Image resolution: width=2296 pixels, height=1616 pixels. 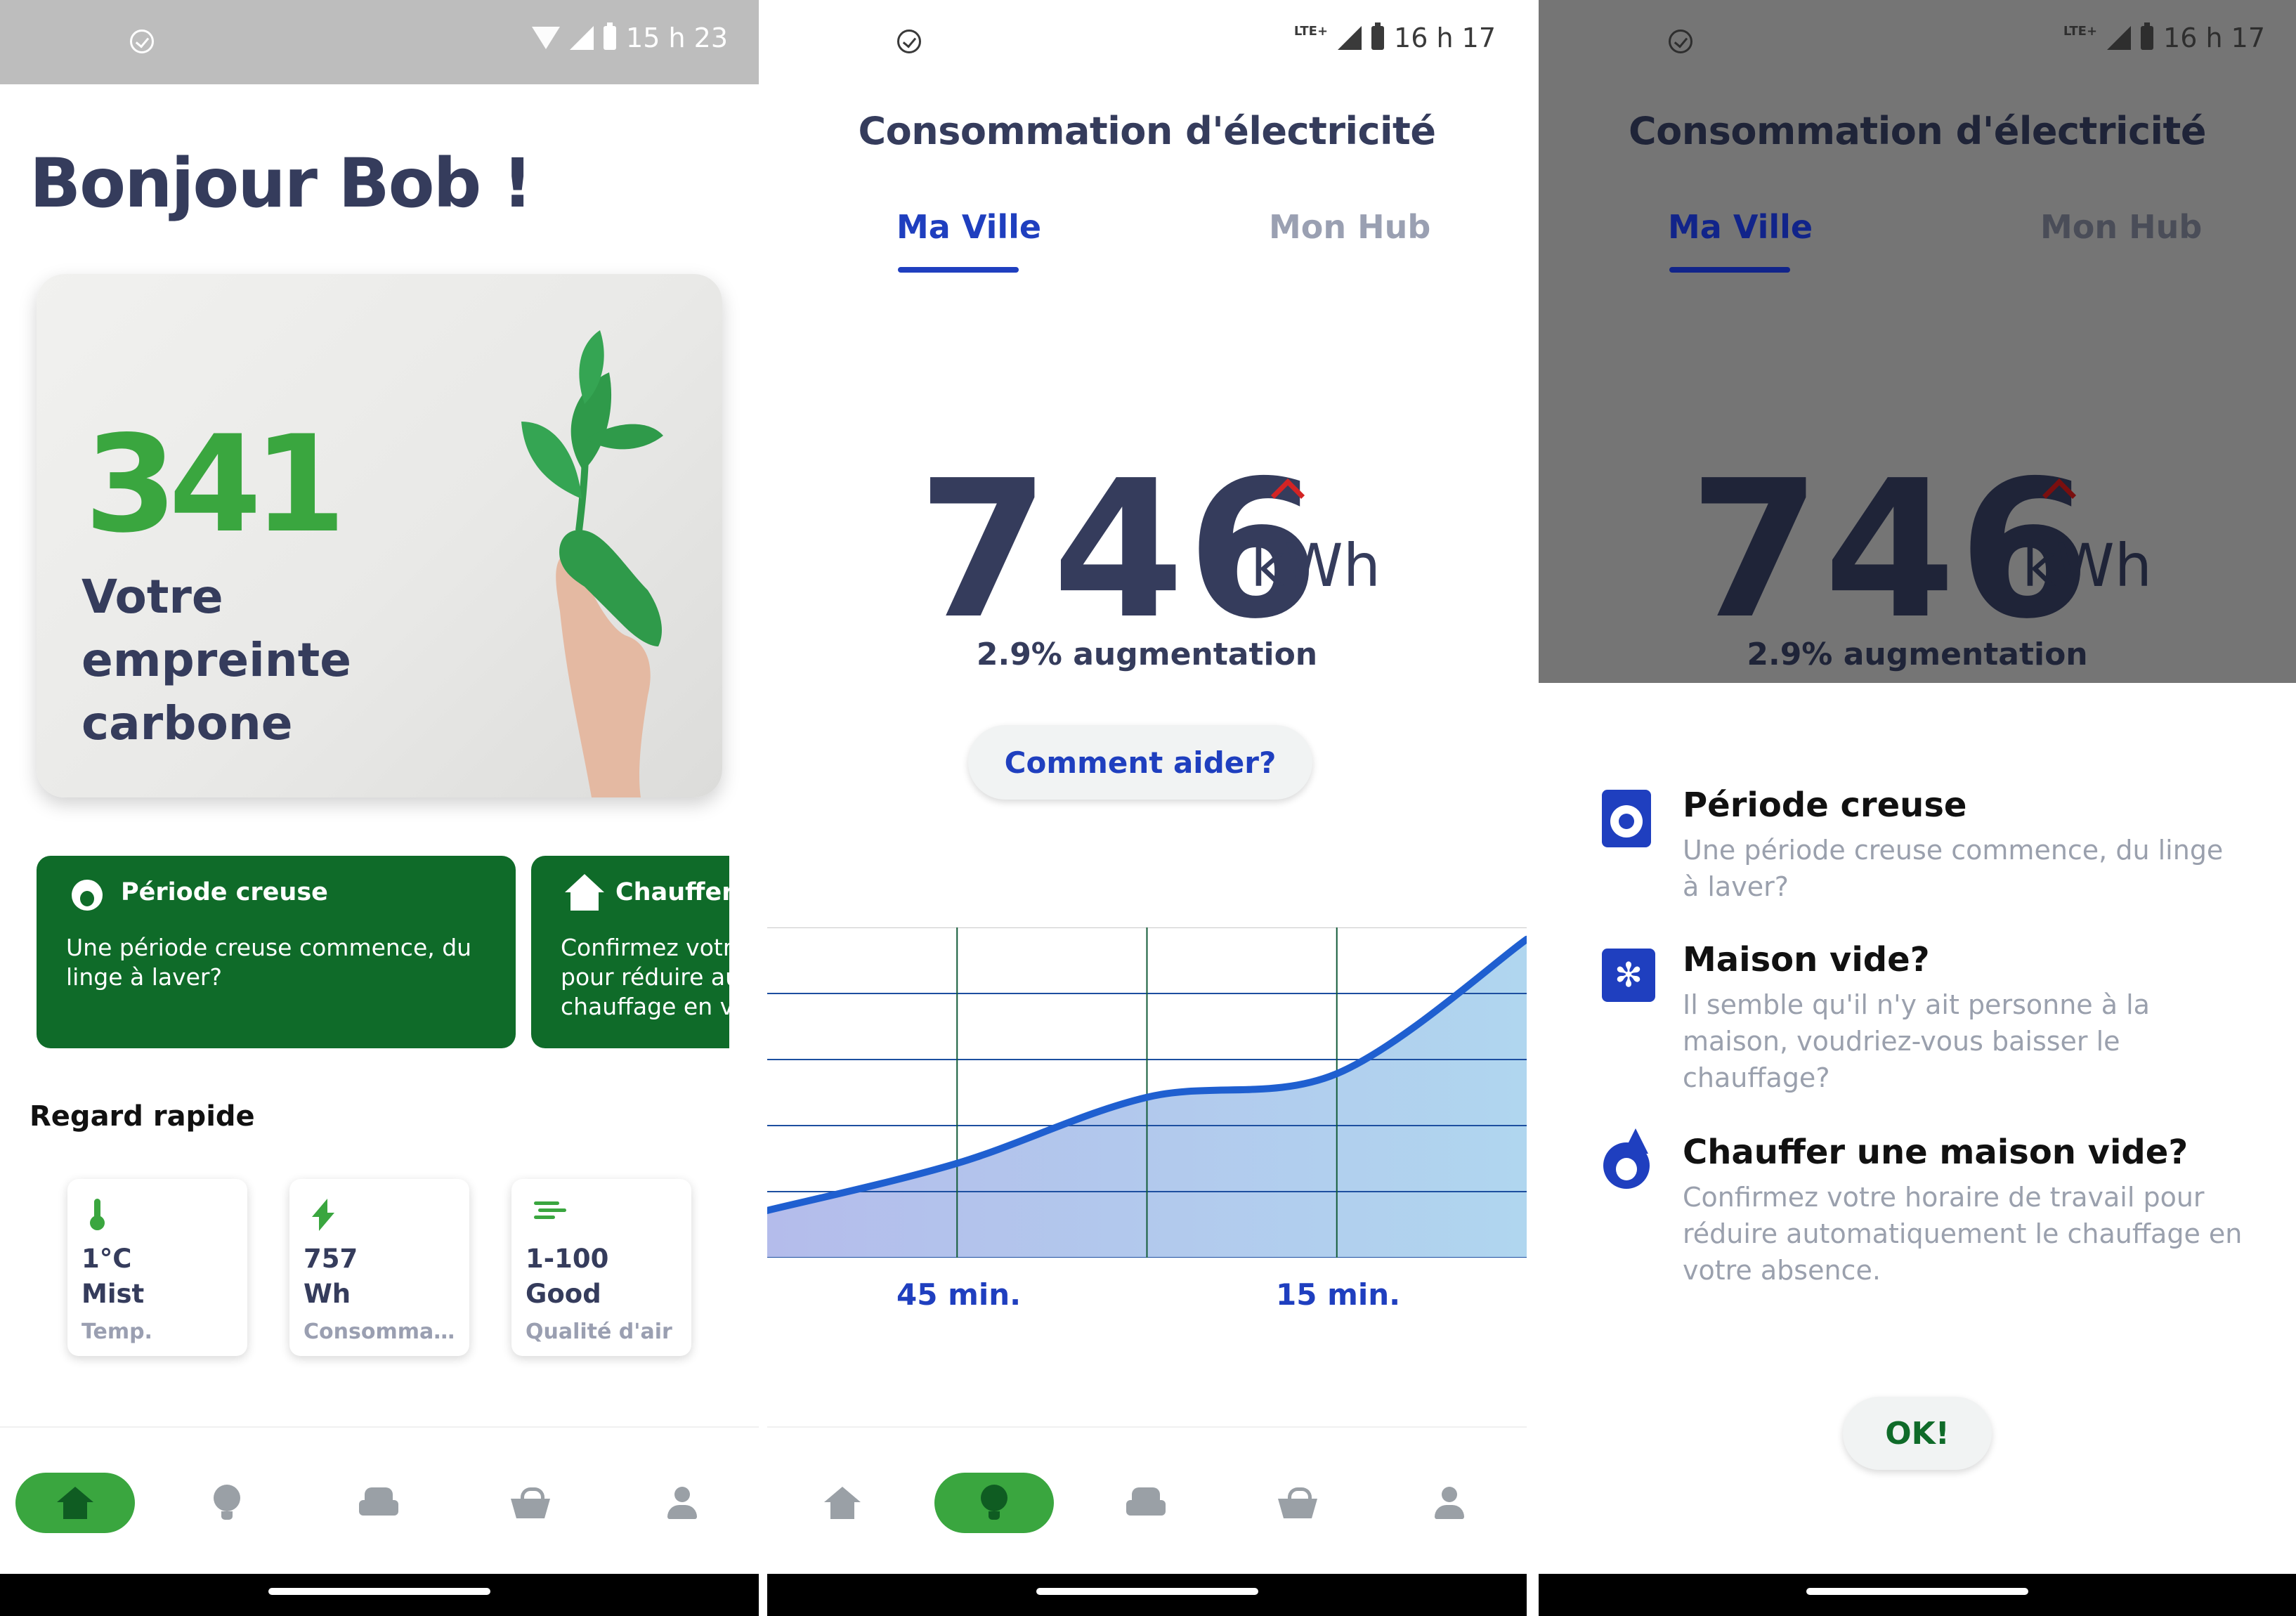 What do you see at coordinates (677, 37) in the screenshot?
I see `status-time: 15 h 23` at bounding box center [677, 37].